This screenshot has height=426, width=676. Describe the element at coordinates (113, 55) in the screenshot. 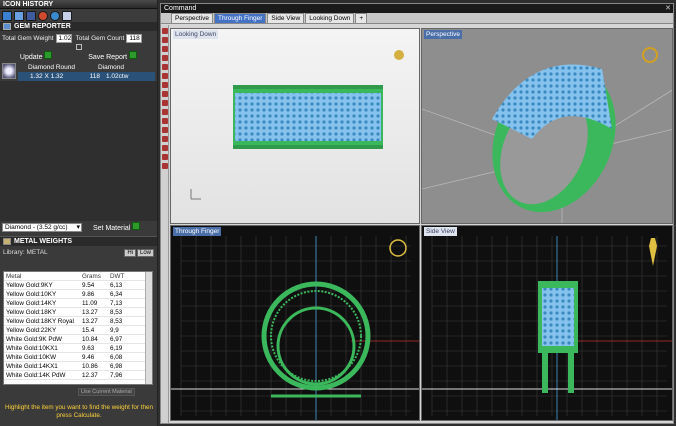

I see `save-report-button: Save Report` at that location.